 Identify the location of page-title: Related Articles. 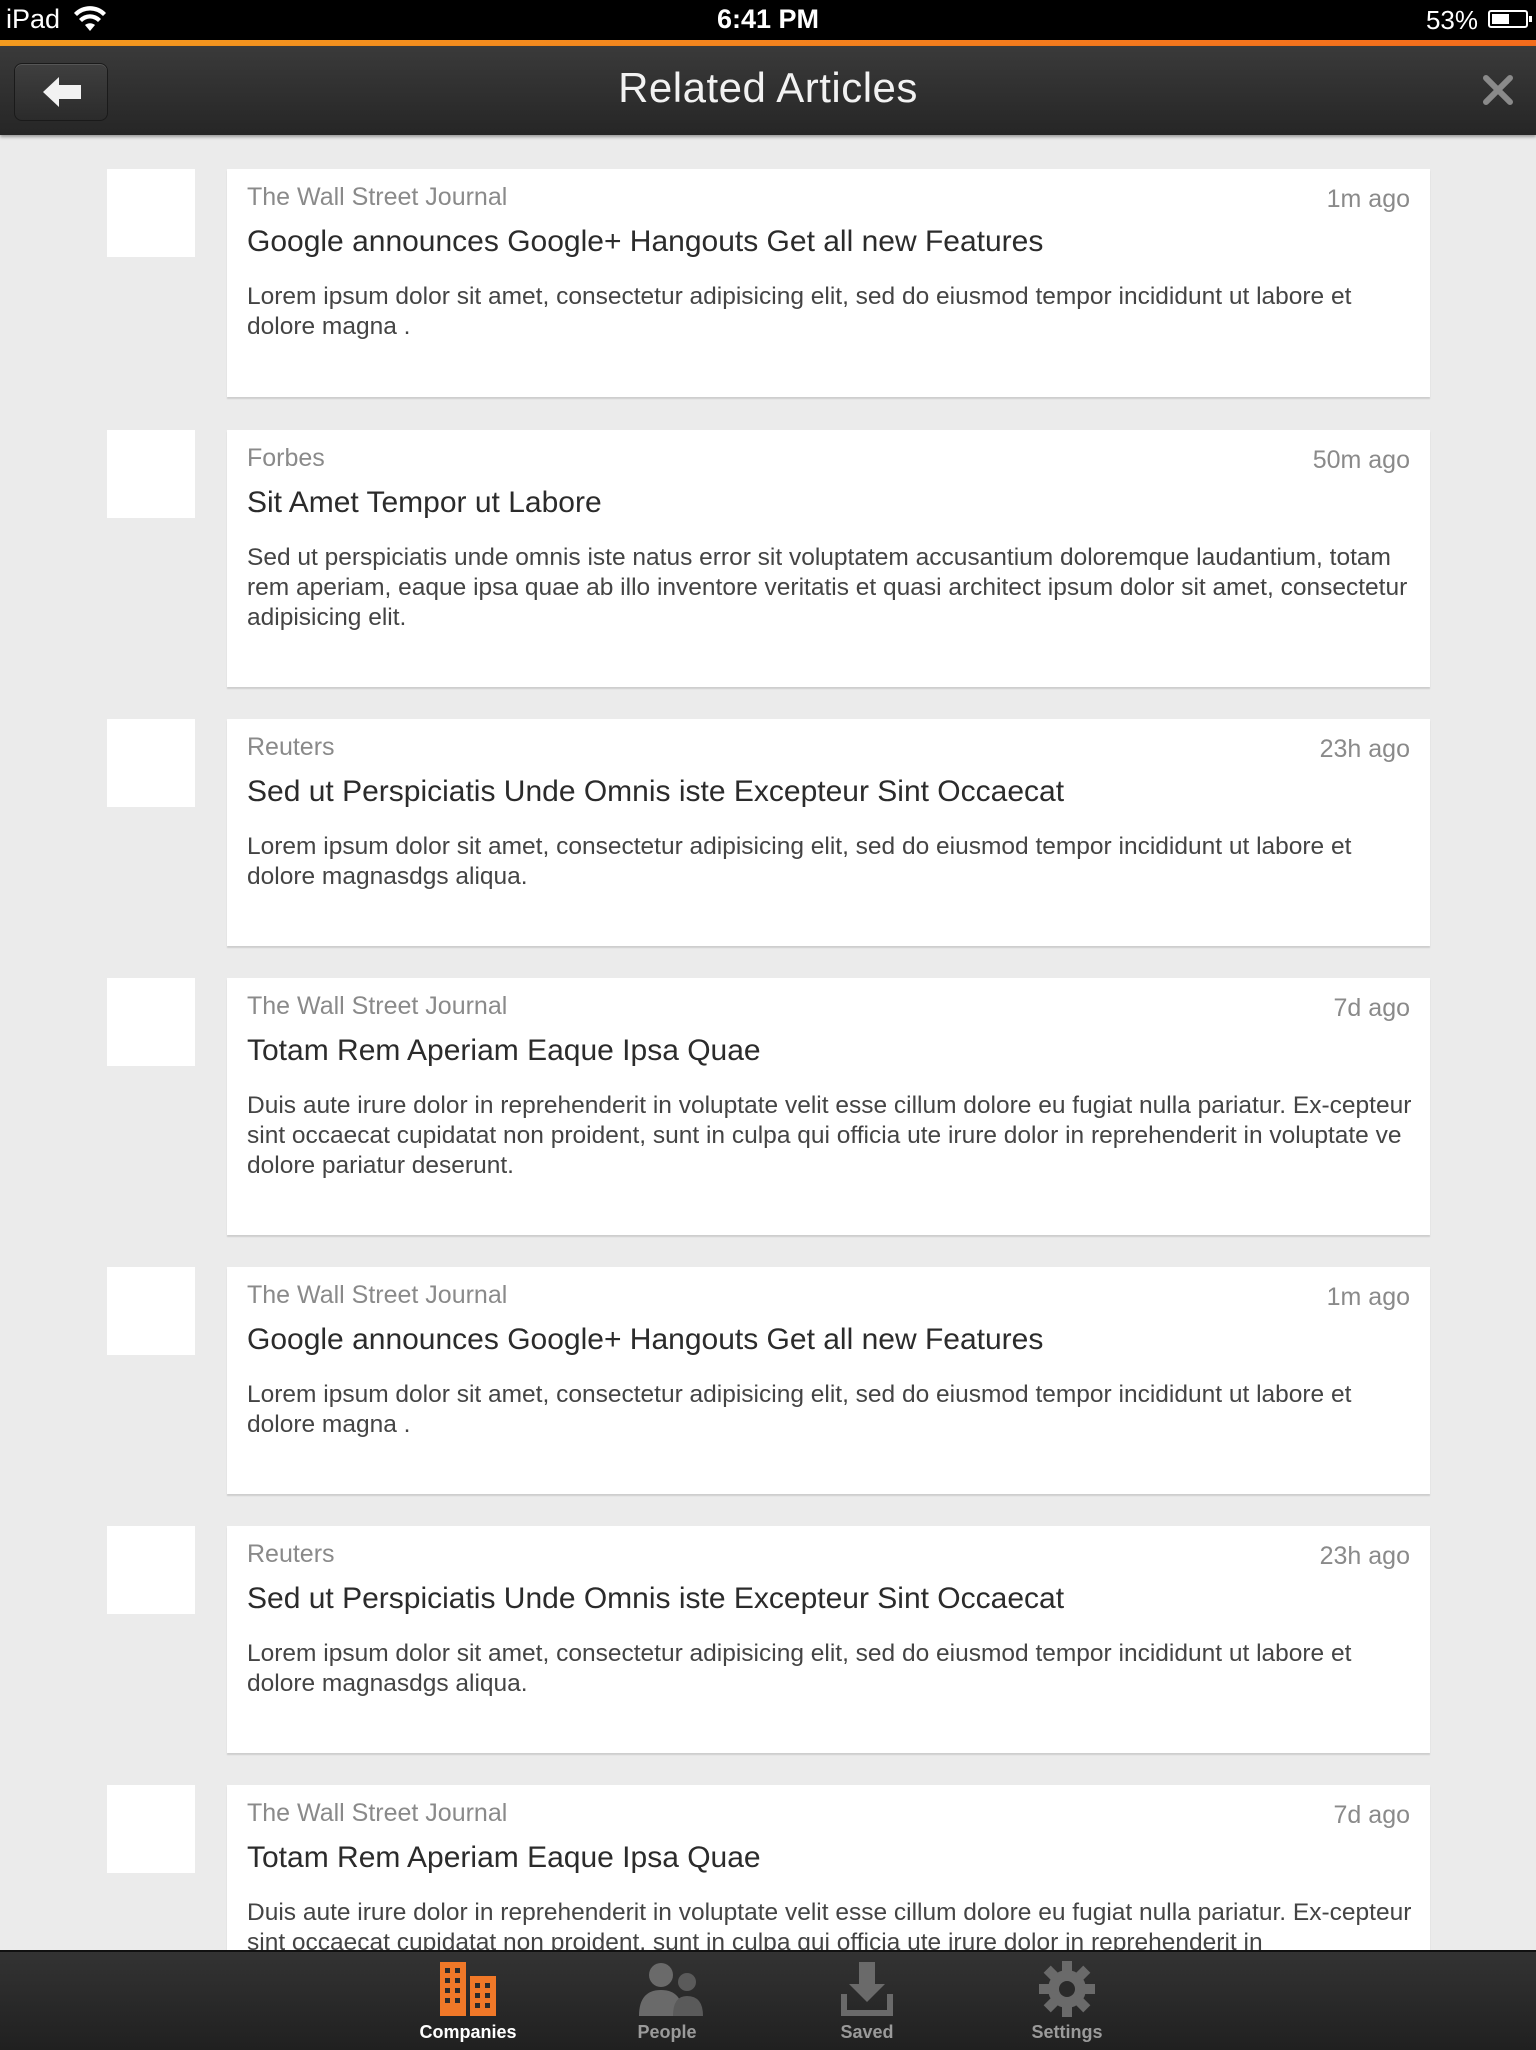
(768, 87).